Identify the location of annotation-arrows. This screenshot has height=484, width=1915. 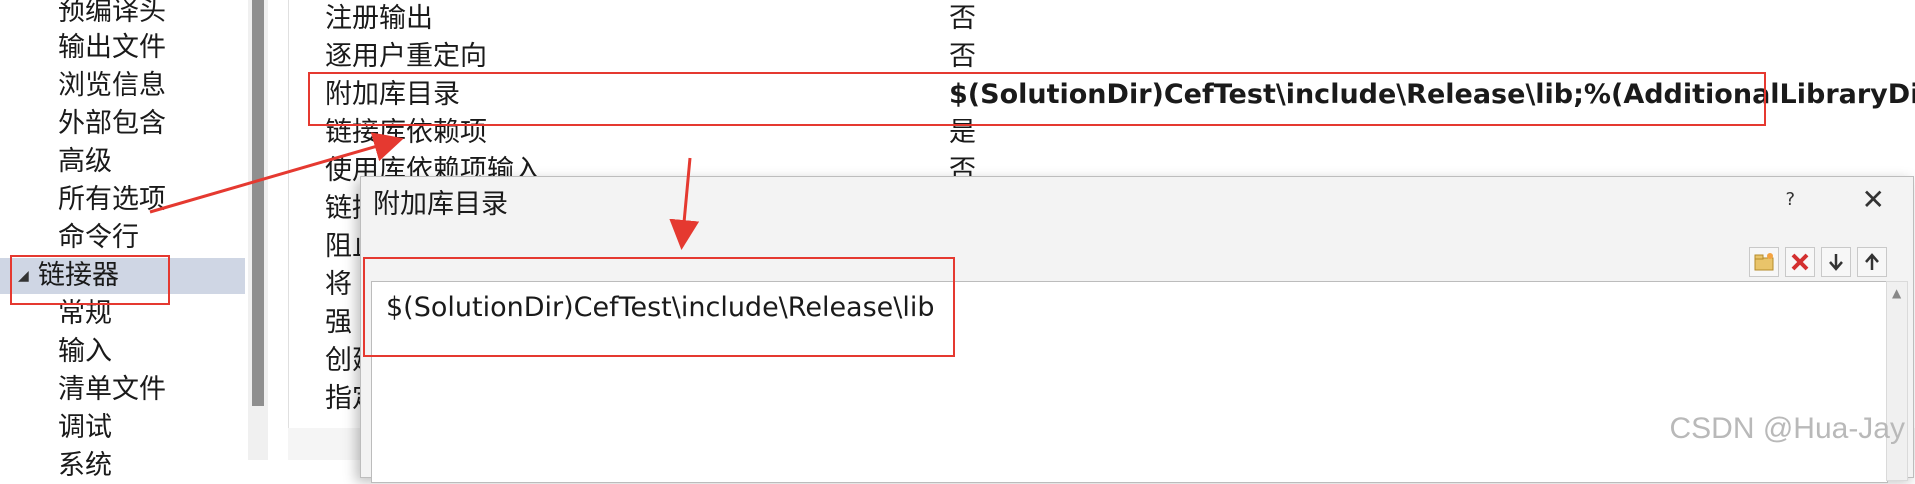
(424, 191).